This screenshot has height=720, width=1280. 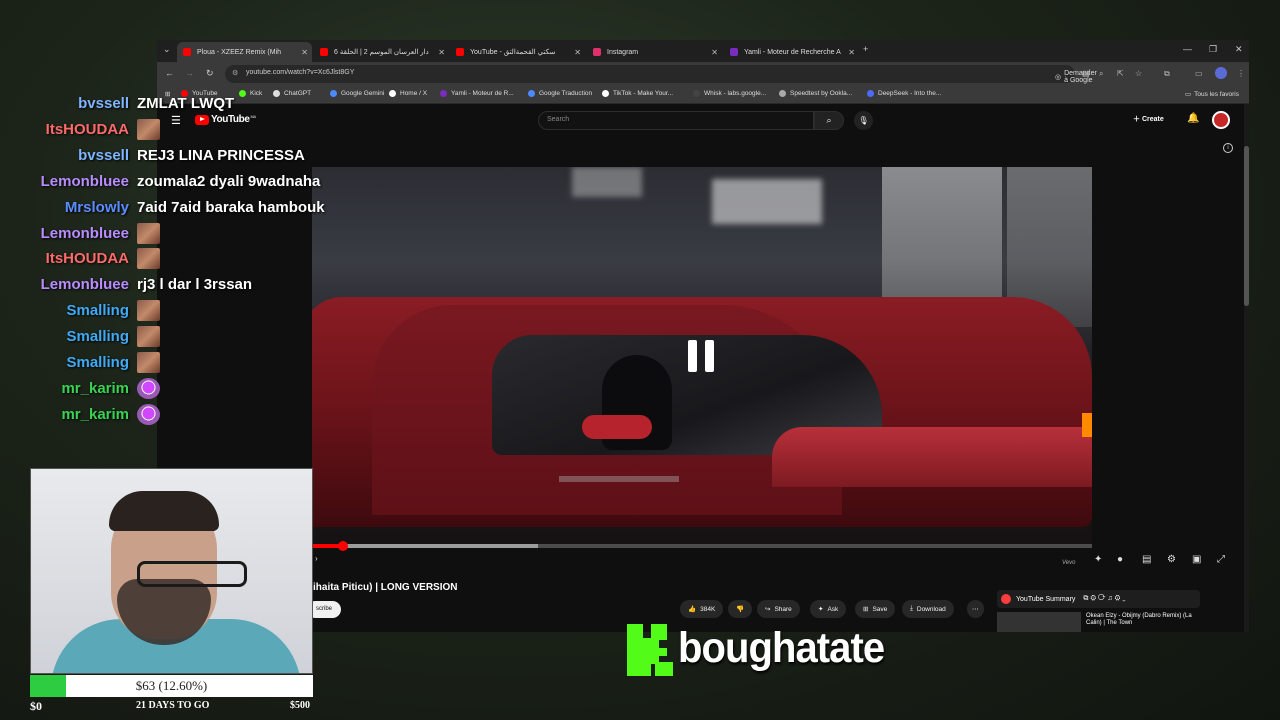 I want to click on progress-bar, so click(x=702, y=546).